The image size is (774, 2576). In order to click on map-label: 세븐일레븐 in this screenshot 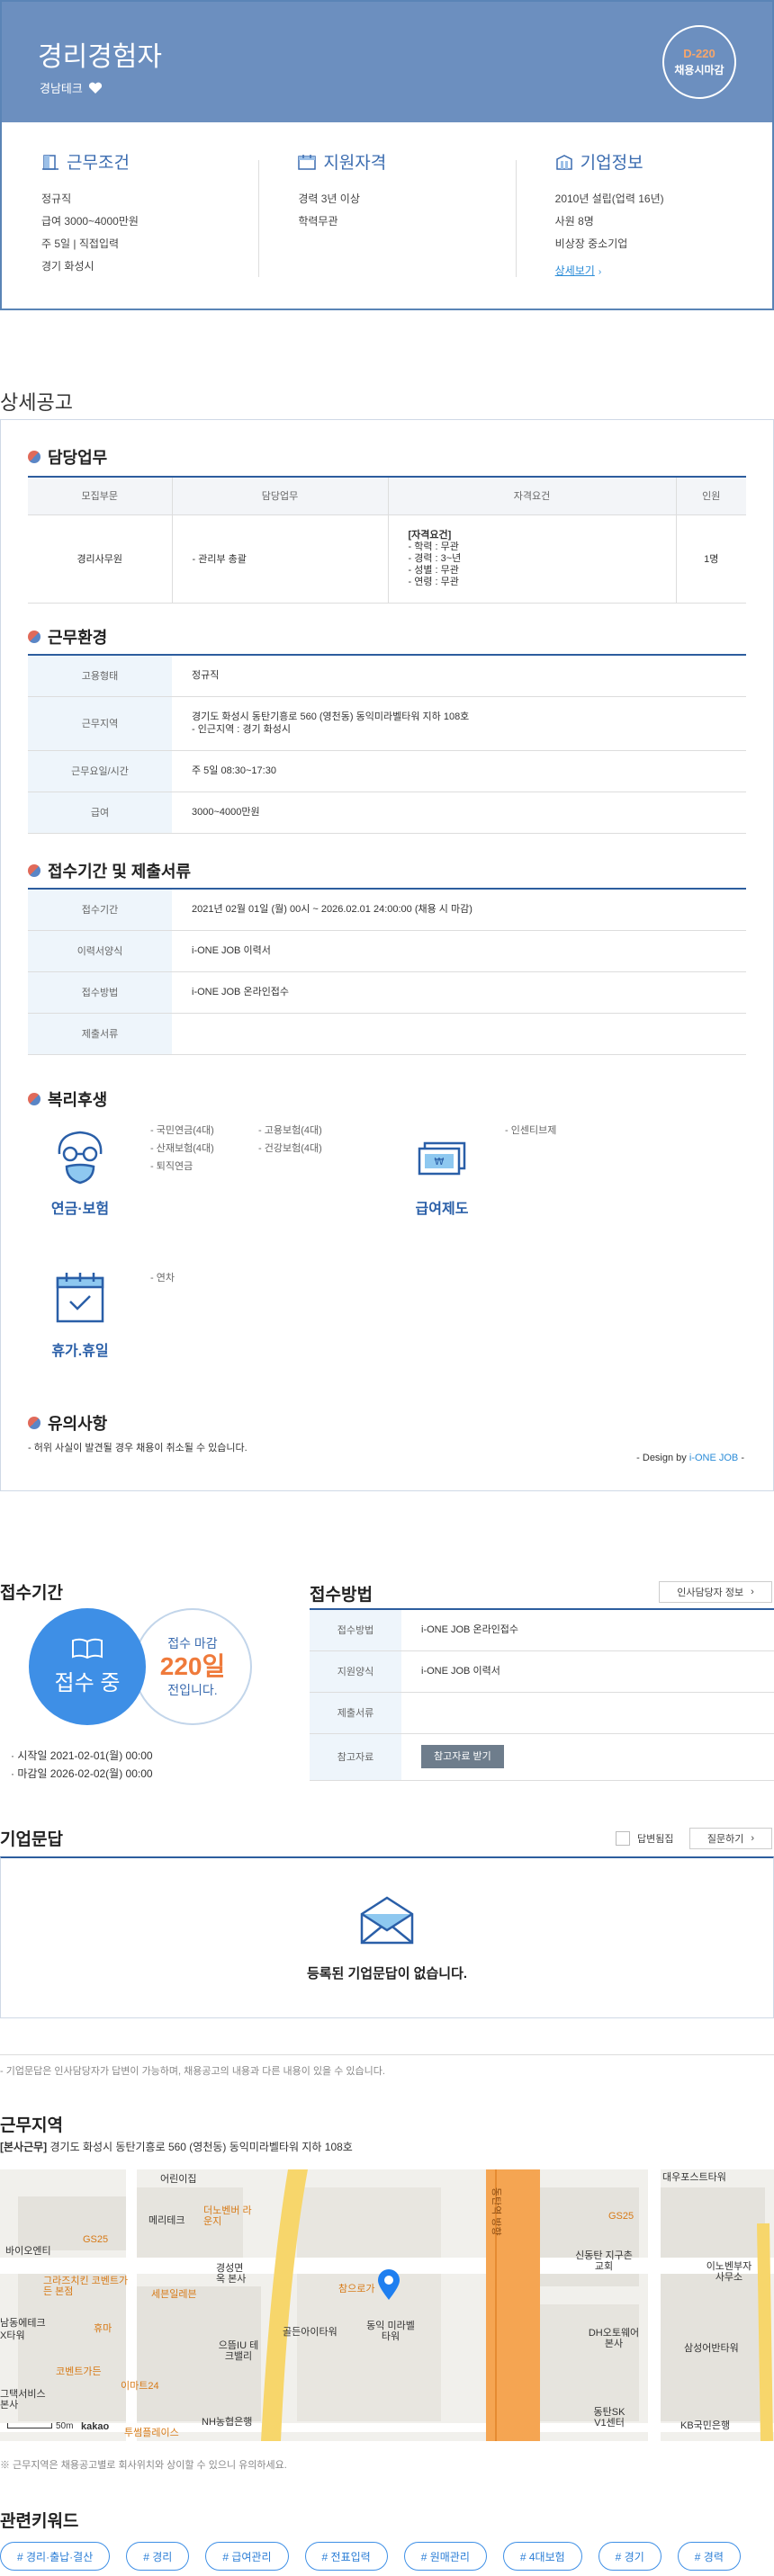, I will do `click(174, 2294)`.